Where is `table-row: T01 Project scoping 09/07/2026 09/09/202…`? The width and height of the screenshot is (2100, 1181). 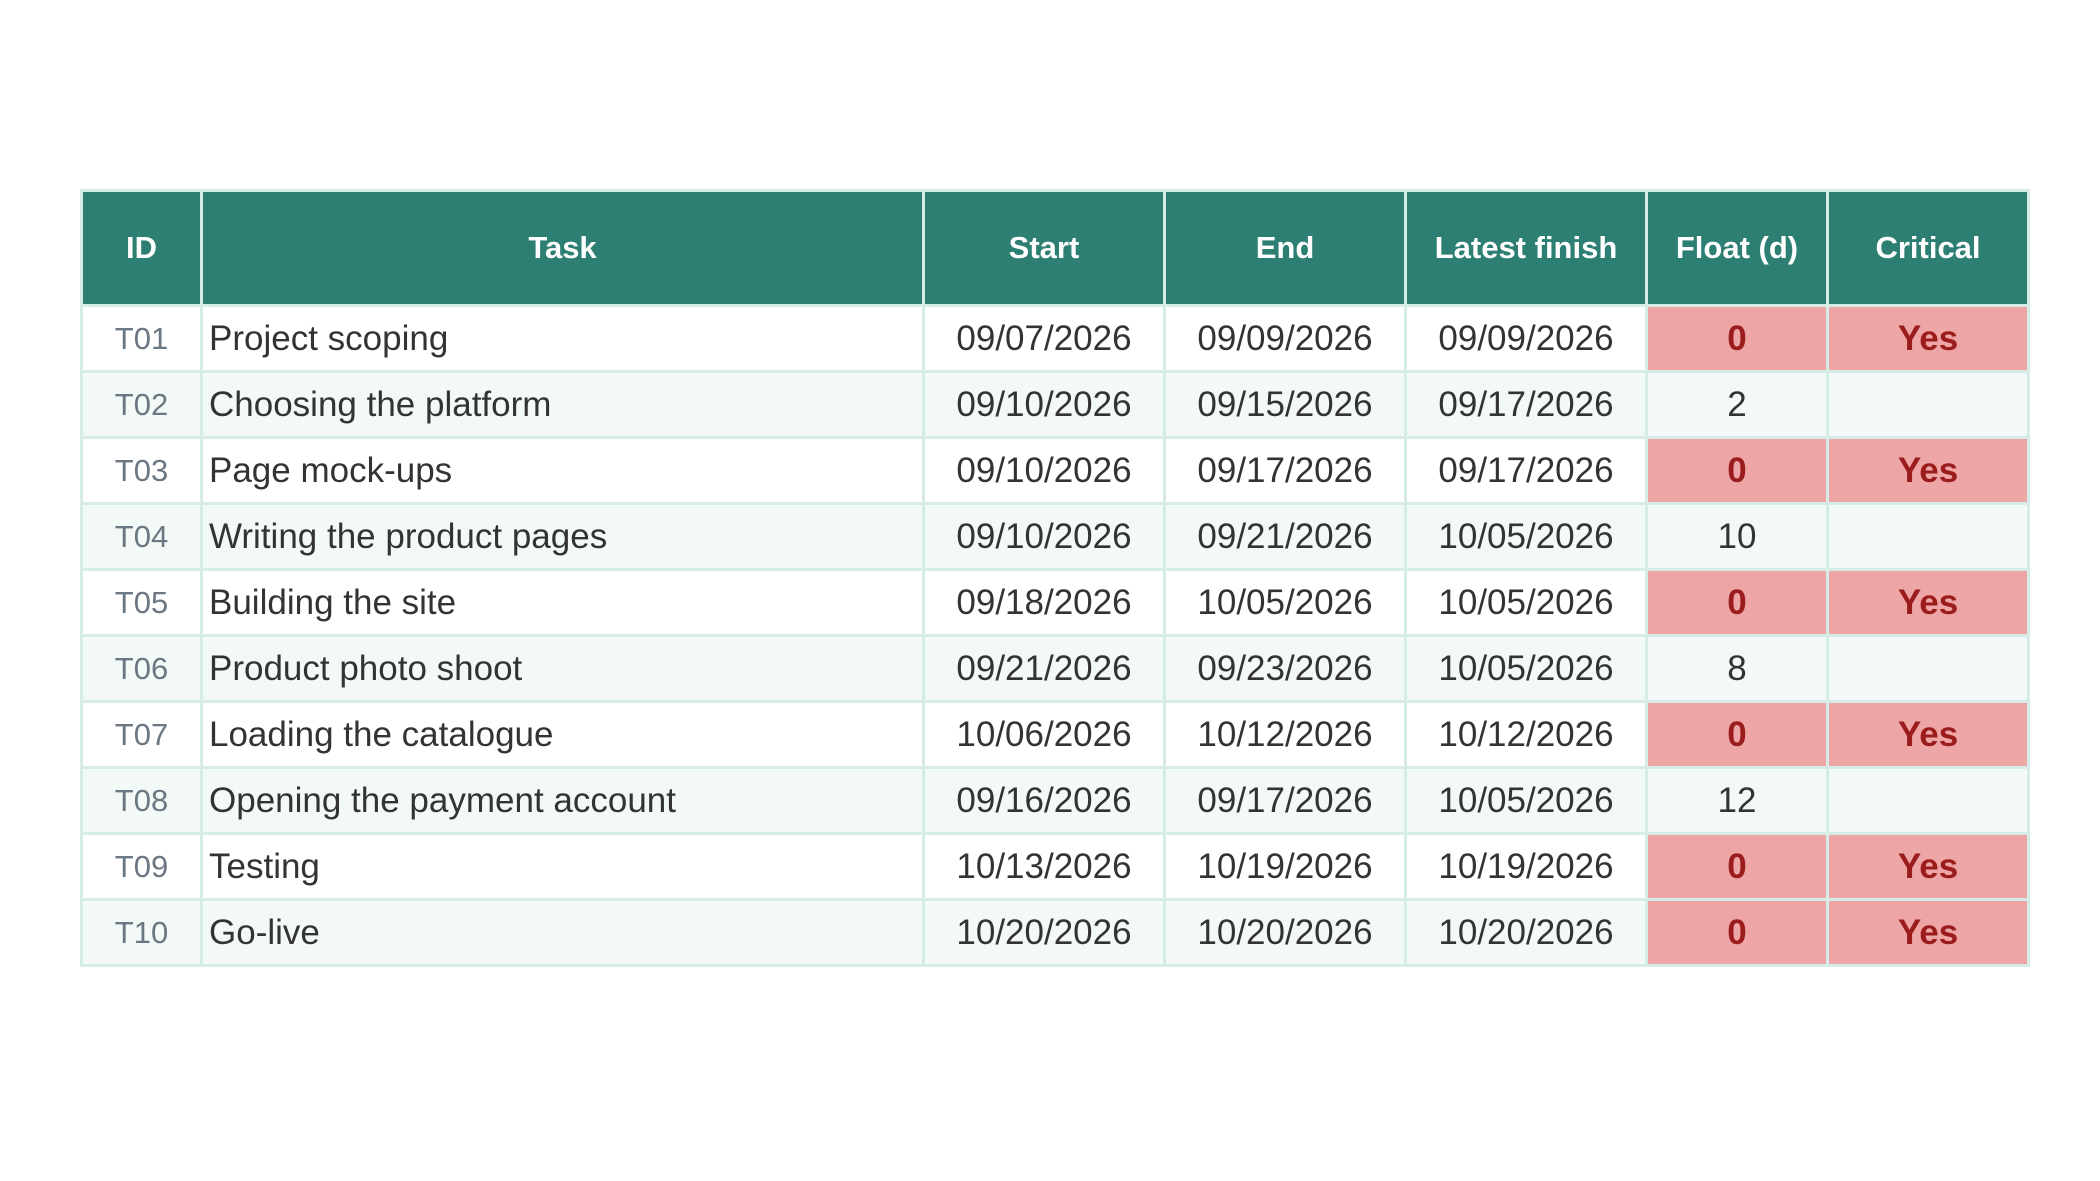
table-row: T01 Project scoping 09/07/2026 09/09/202… is located at coordinates (1055, 338).